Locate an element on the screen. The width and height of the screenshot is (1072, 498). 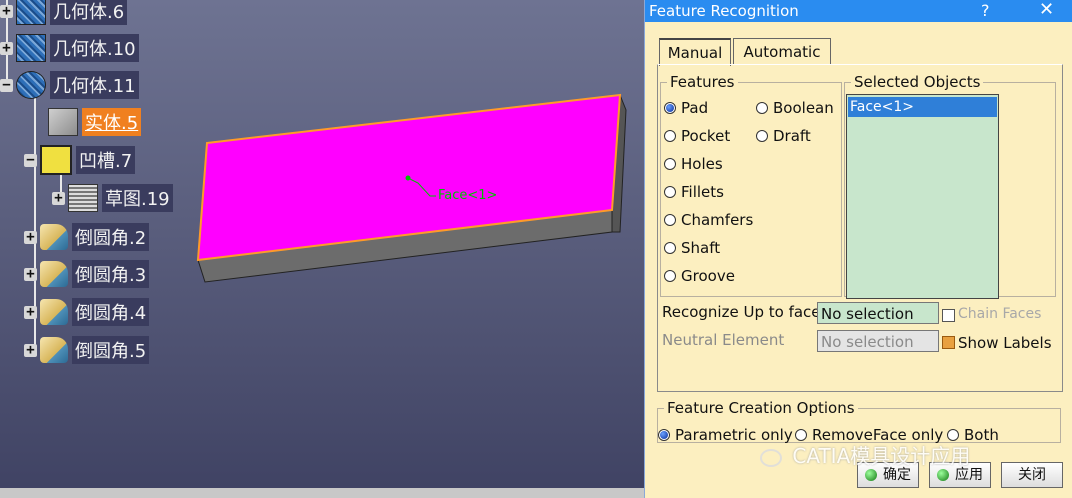
watermark: CATIA模具设计应用 is located at coordinates (865, 454).